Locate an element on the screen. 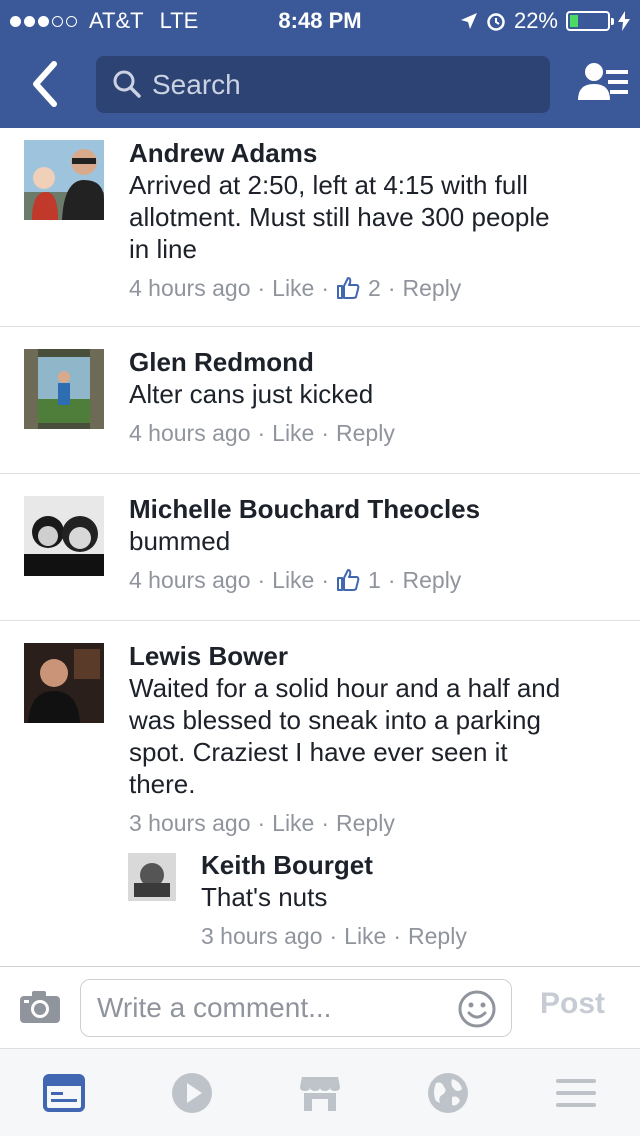 This screenshot has width=640, height=1136. comment-text: Alter cans just kicked is located at coordinates (379, 394).